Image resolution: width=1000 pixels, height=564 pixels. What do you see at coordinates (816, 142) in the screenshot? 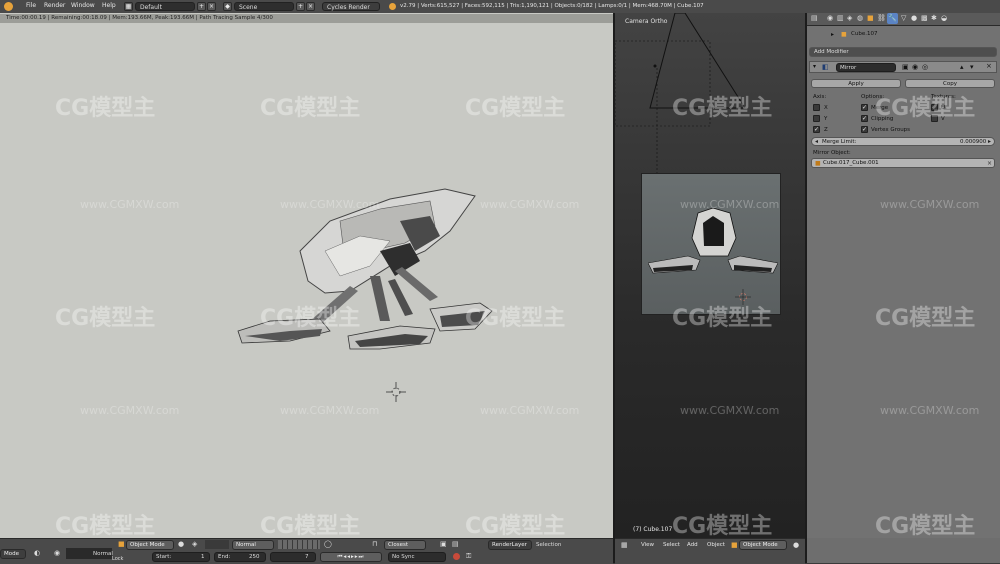
I see `decrement-arrow-icon: ◂` at bounding box center [816, 142].